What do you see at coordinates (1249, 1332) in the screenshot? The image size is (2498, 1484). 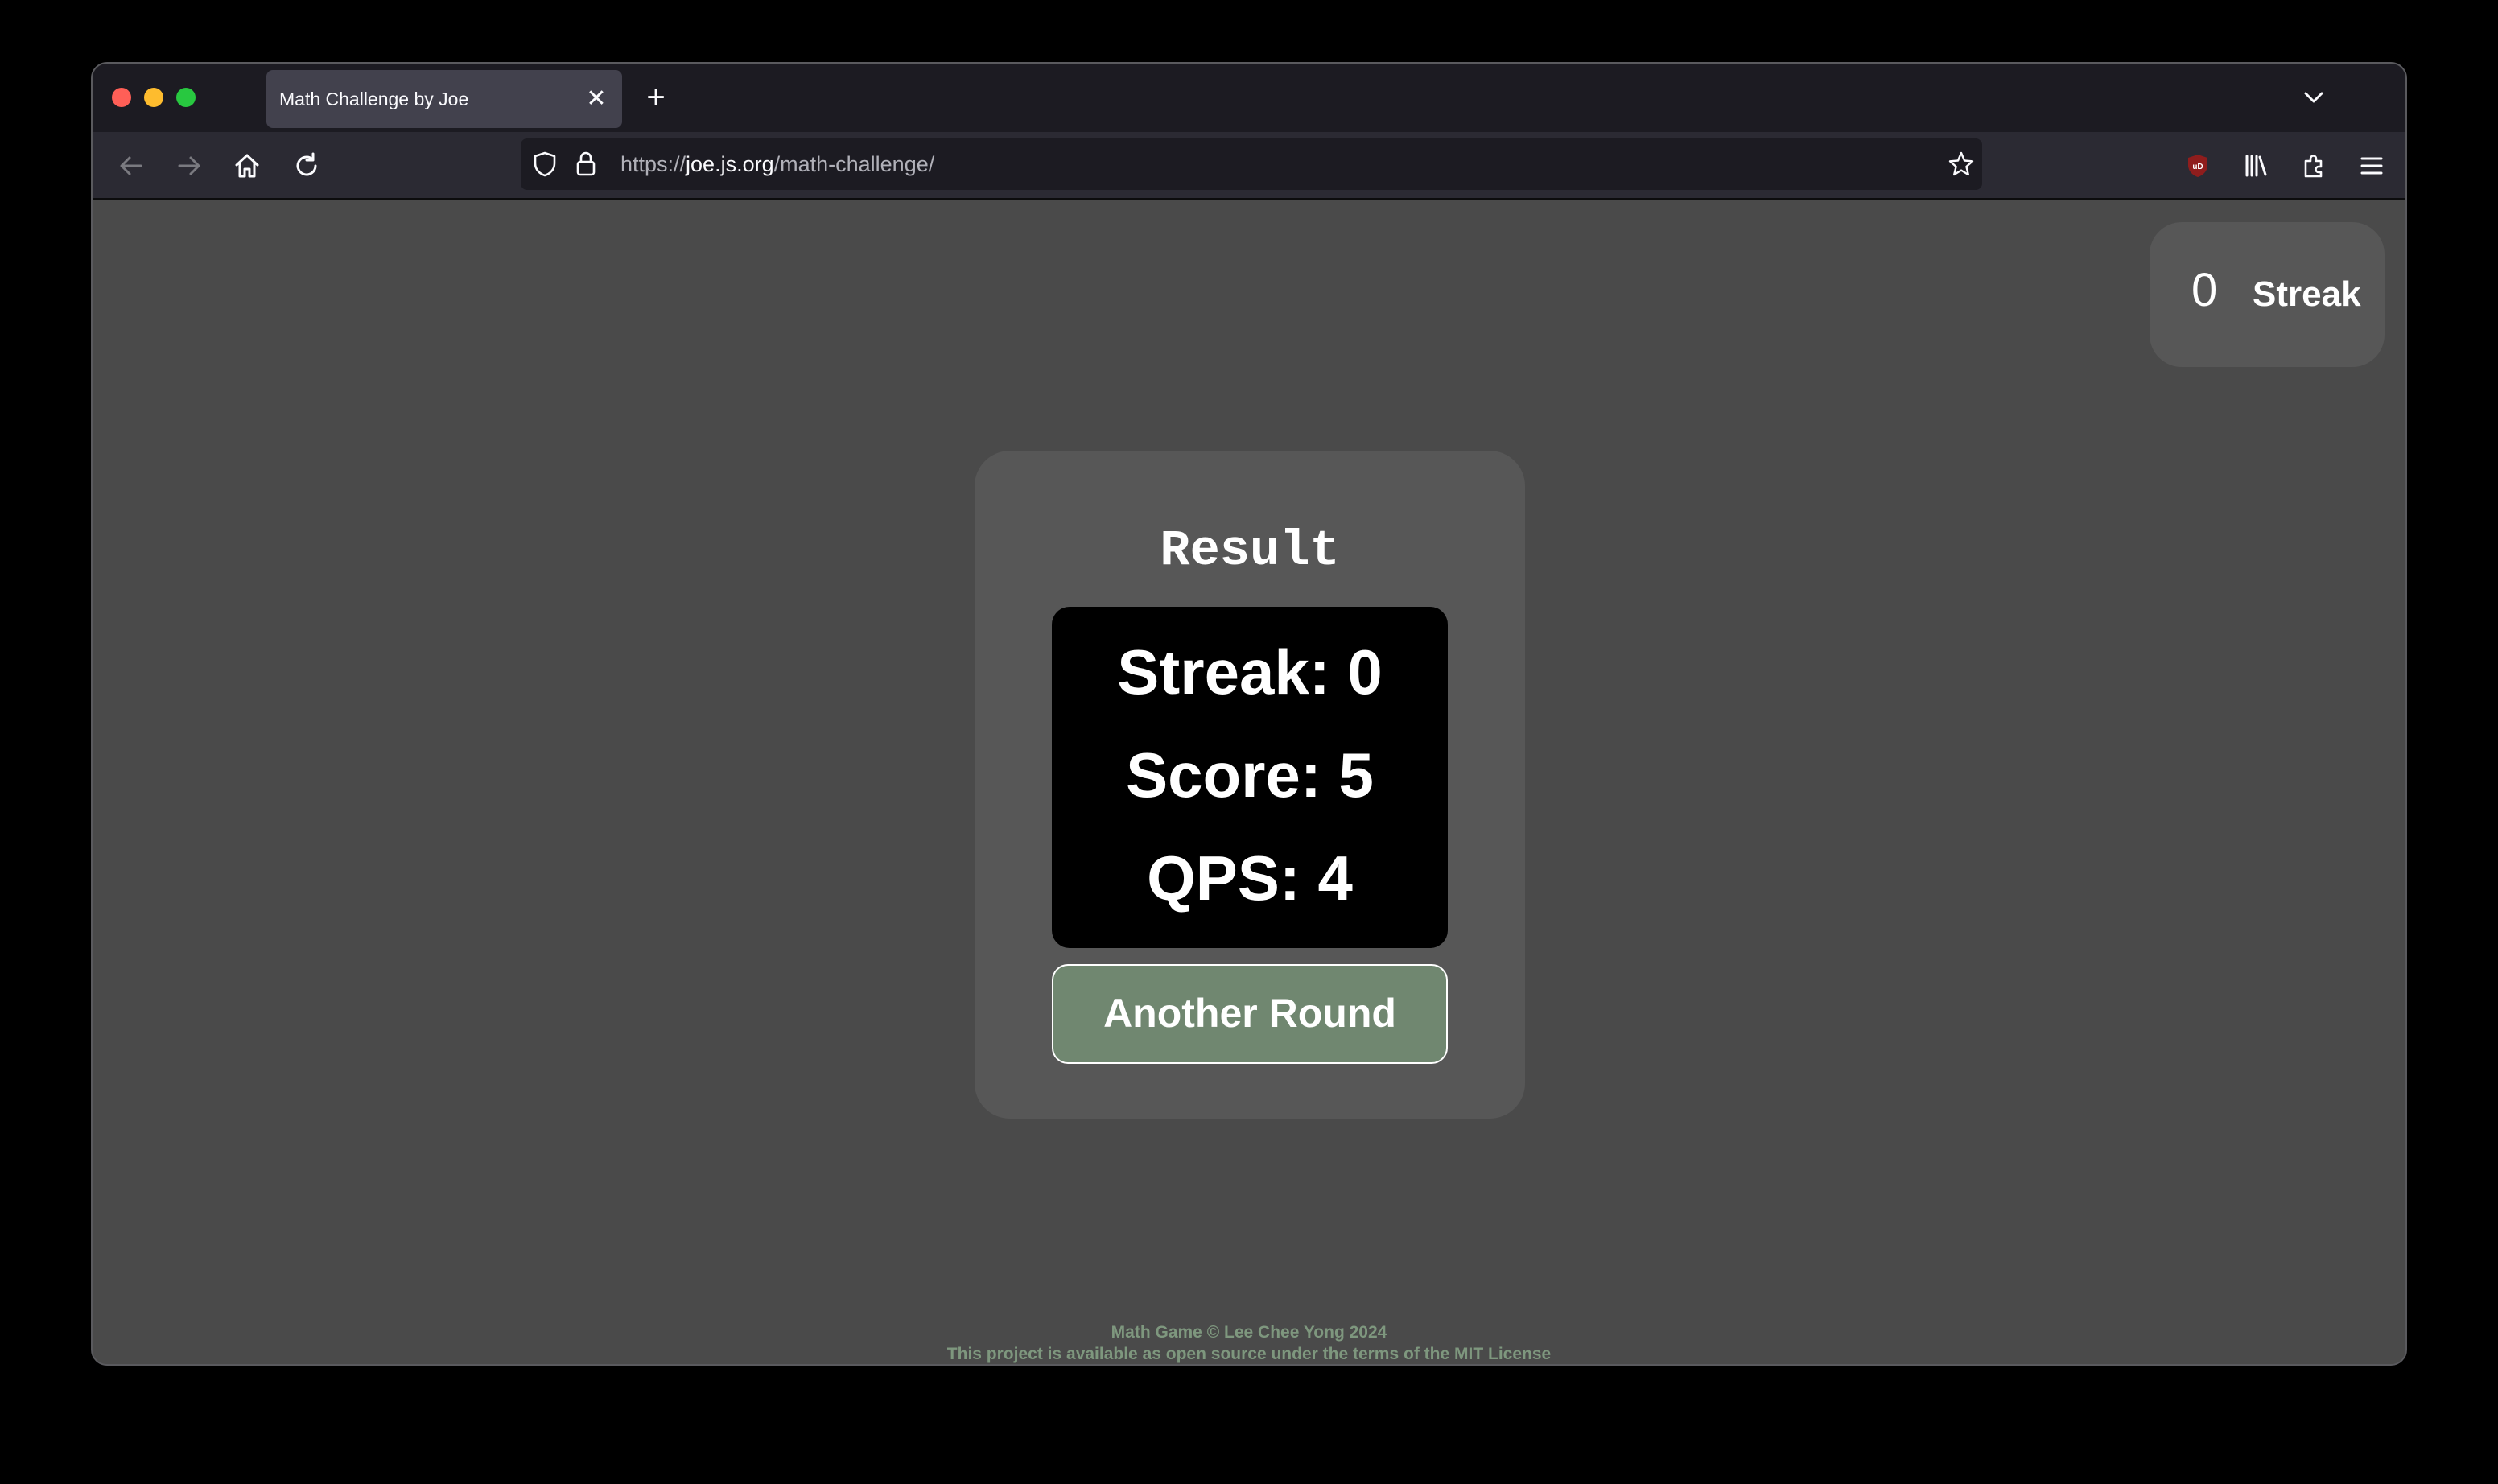 I see `footer-copyright: Math Game © Lee Chee Yong 2024` at bounding box center [1249, 1332].